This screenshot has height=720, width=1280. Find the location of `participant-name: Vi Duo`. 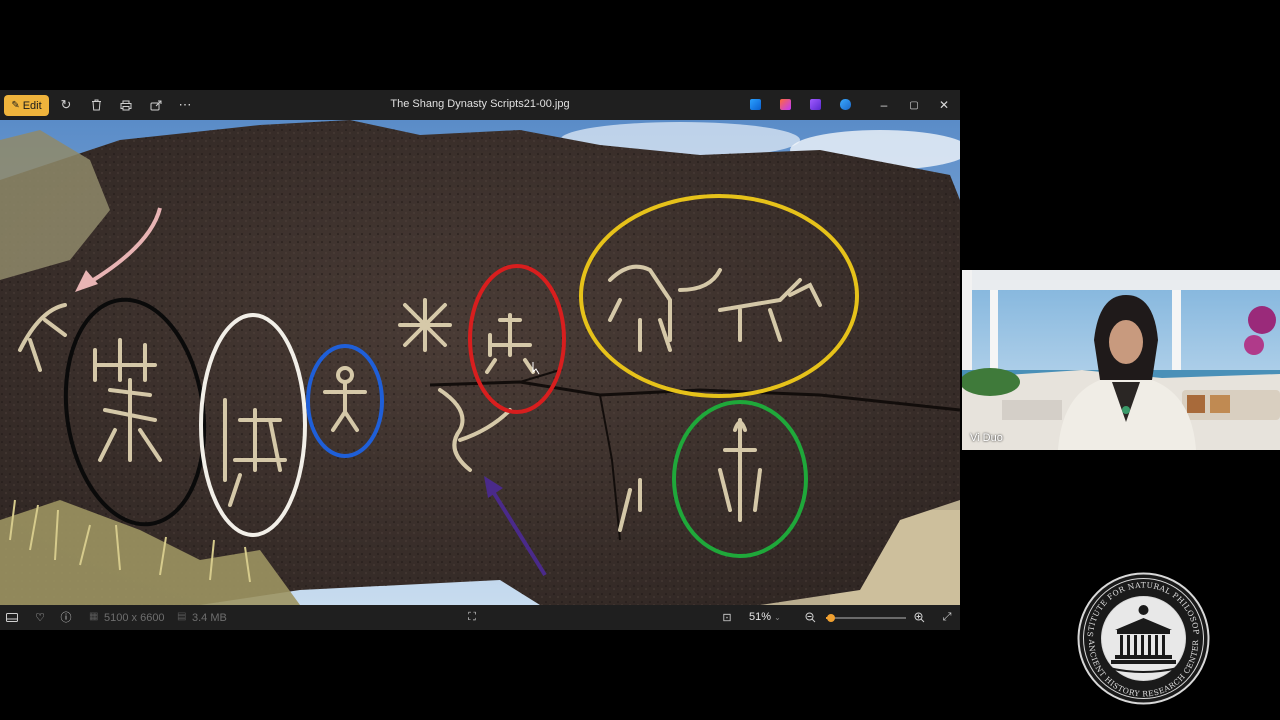

participant-name: Vi Duo is located at coordinates (986, 438).